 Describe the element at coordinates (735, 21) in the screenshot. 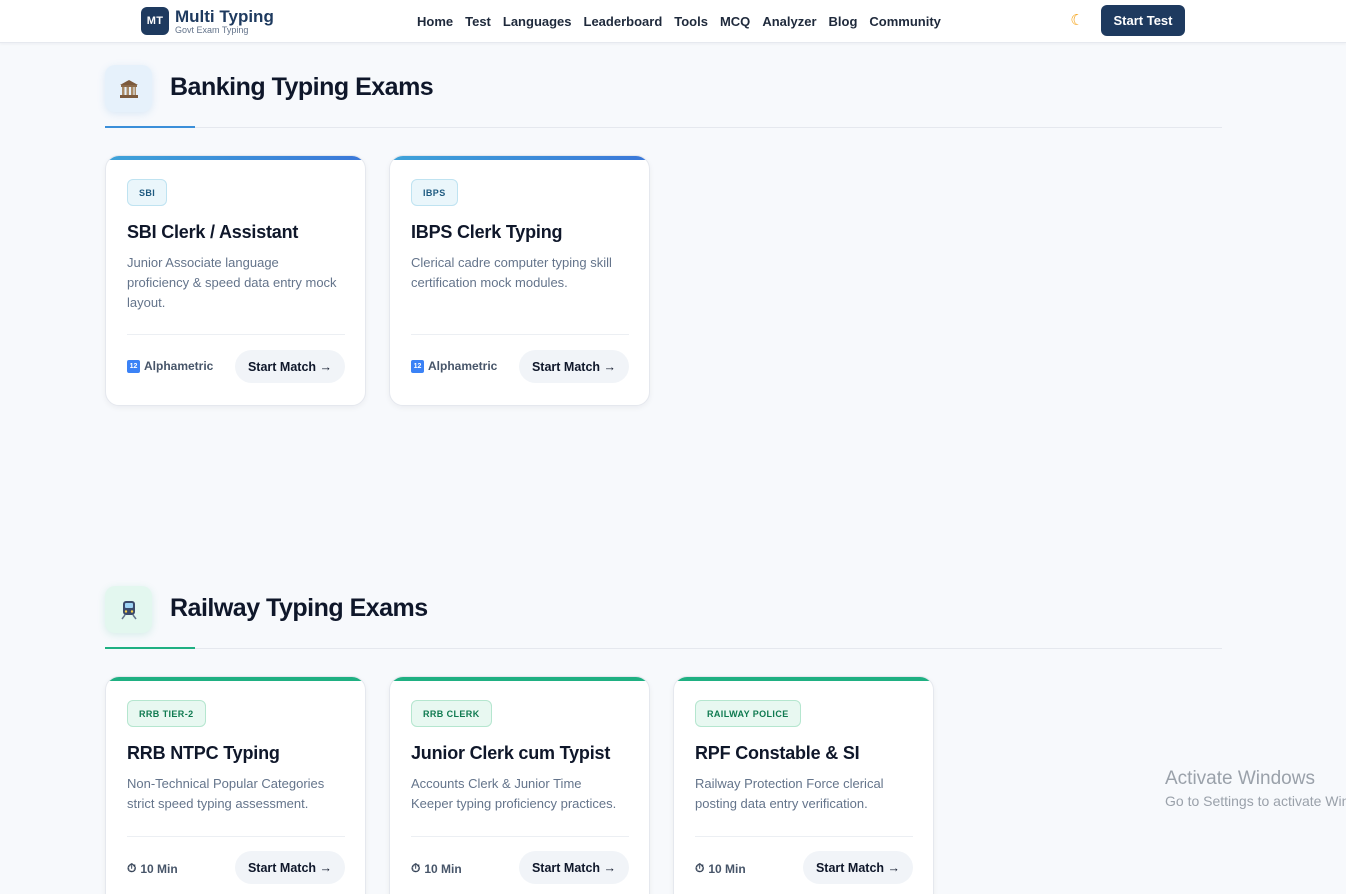

I see `nav-mcq: MCQ` at that location.